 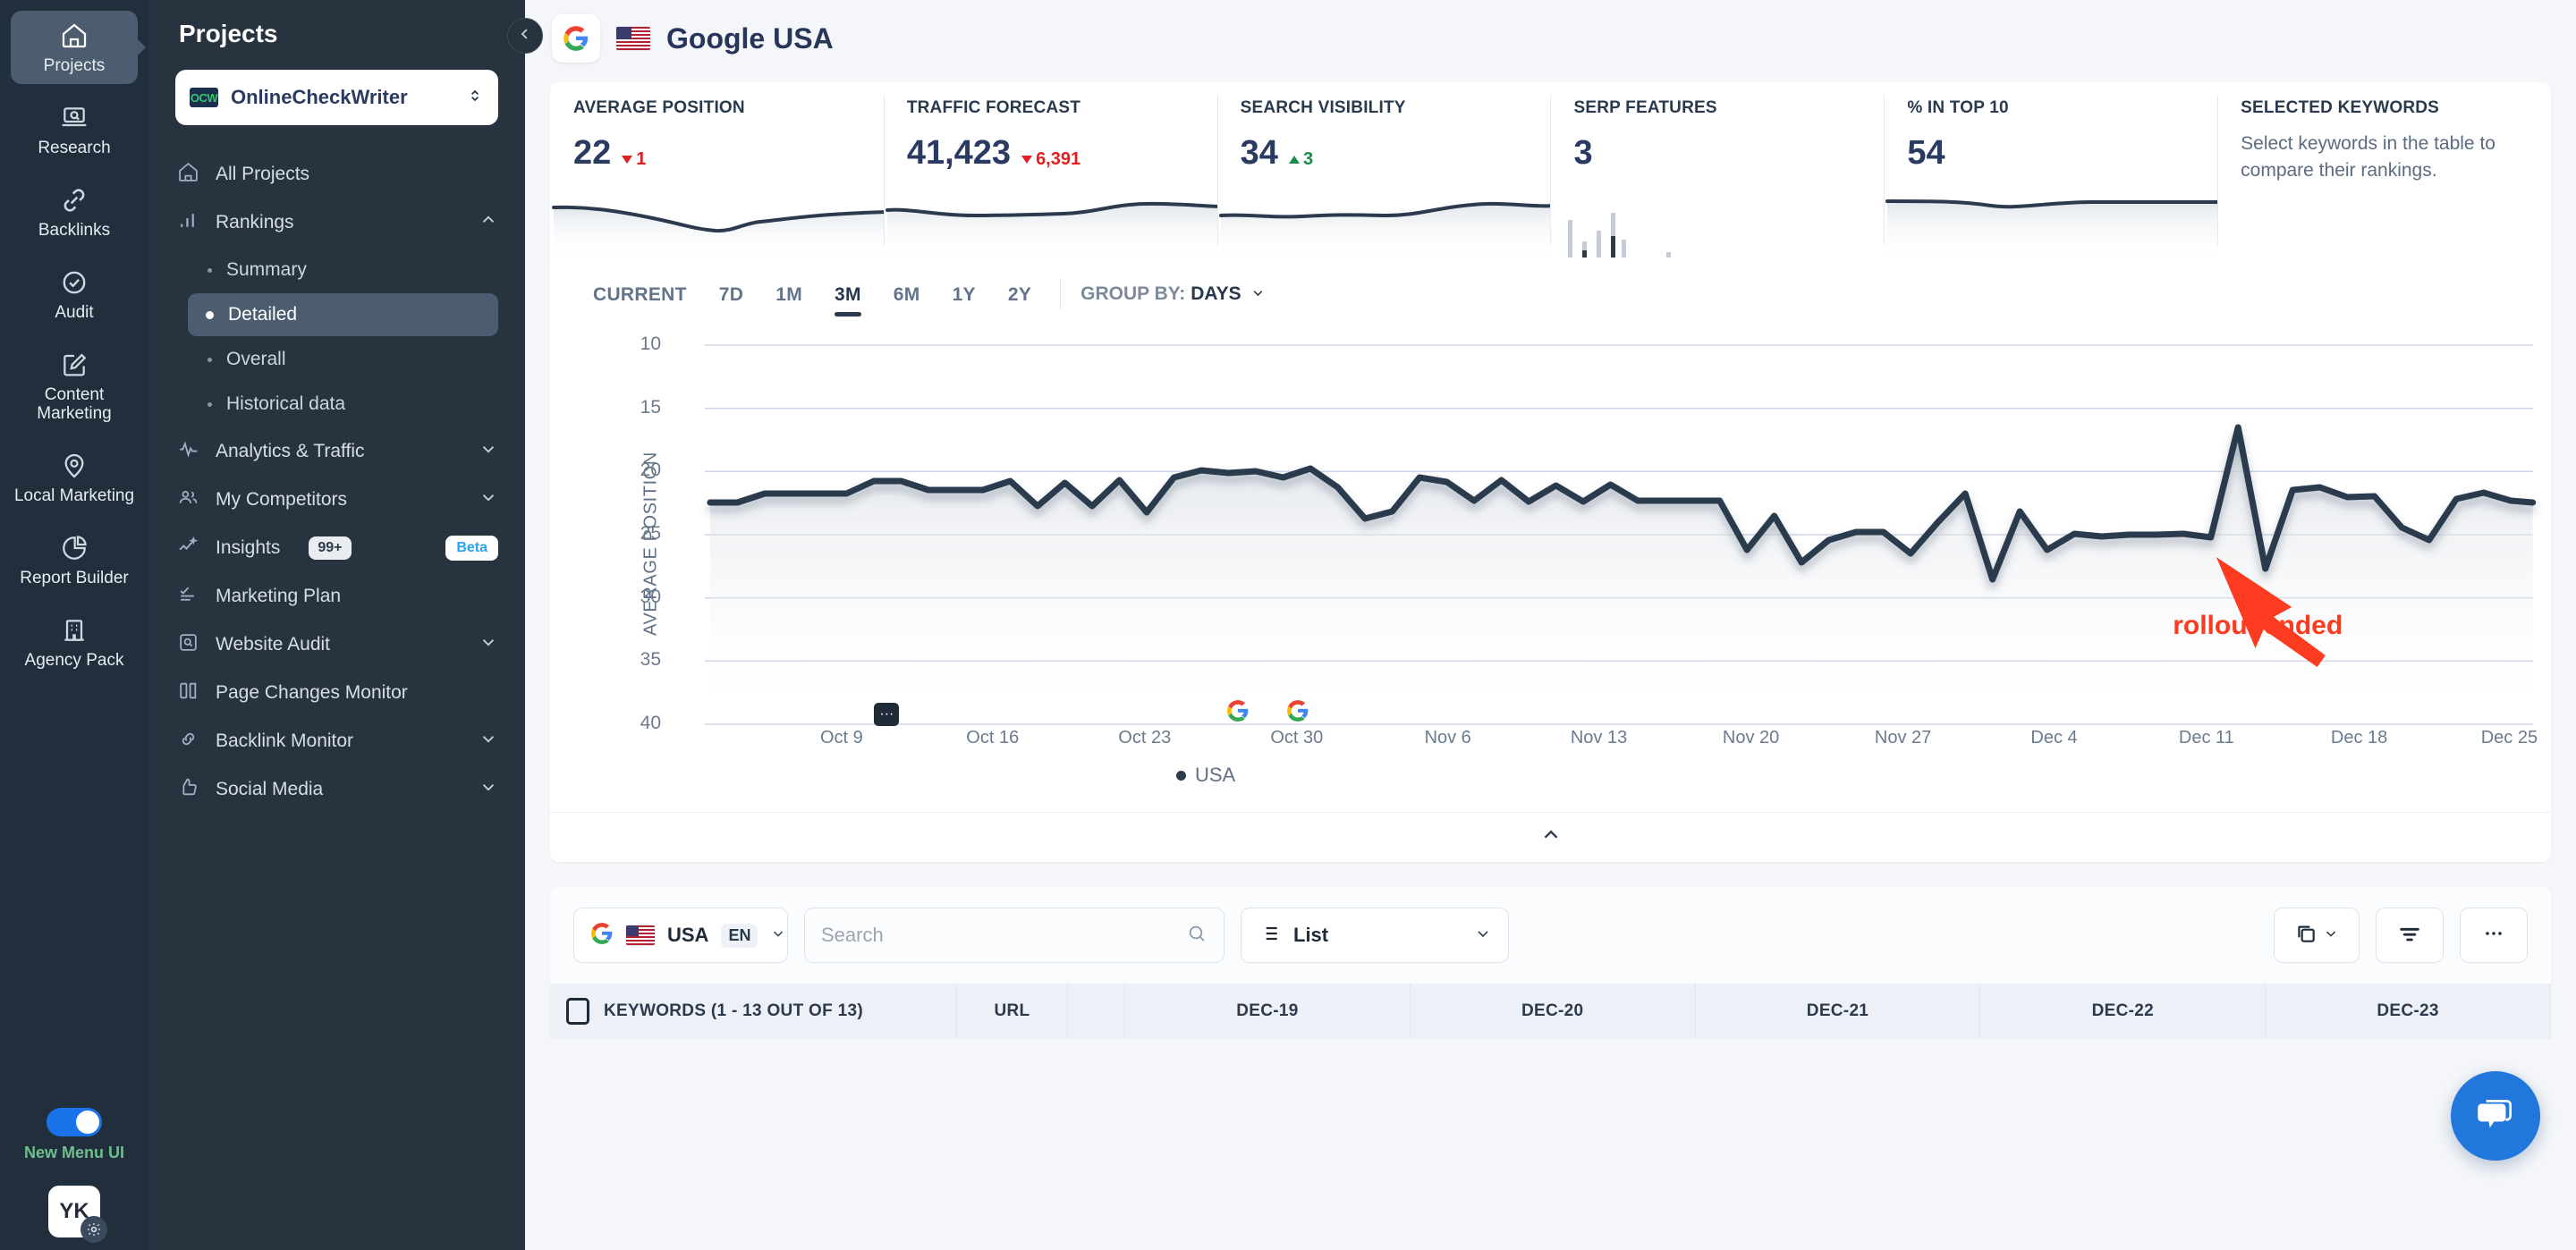 I want to click on sidebar-collapse-button, so click(x=525, y=36).